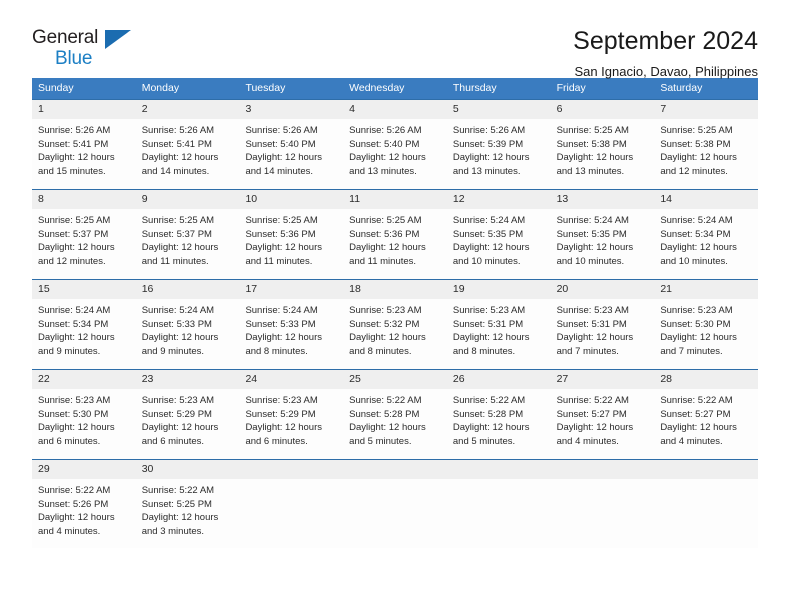  Describe the element at coordinates (384, 414) in the screenshot. I see `sunset-text: Sunset: 5:28 PM` at that location.